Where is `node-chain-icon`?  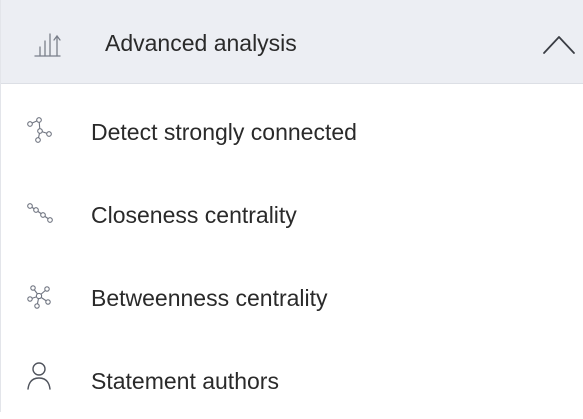 node-chain-icon is located at coordinates (40, 213).